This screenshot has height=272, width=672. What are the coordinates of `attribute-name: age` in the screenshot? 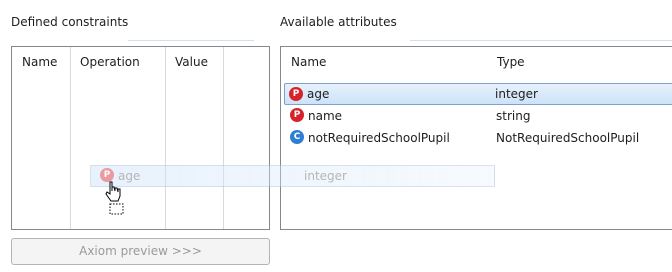 It's located at (318, 94).